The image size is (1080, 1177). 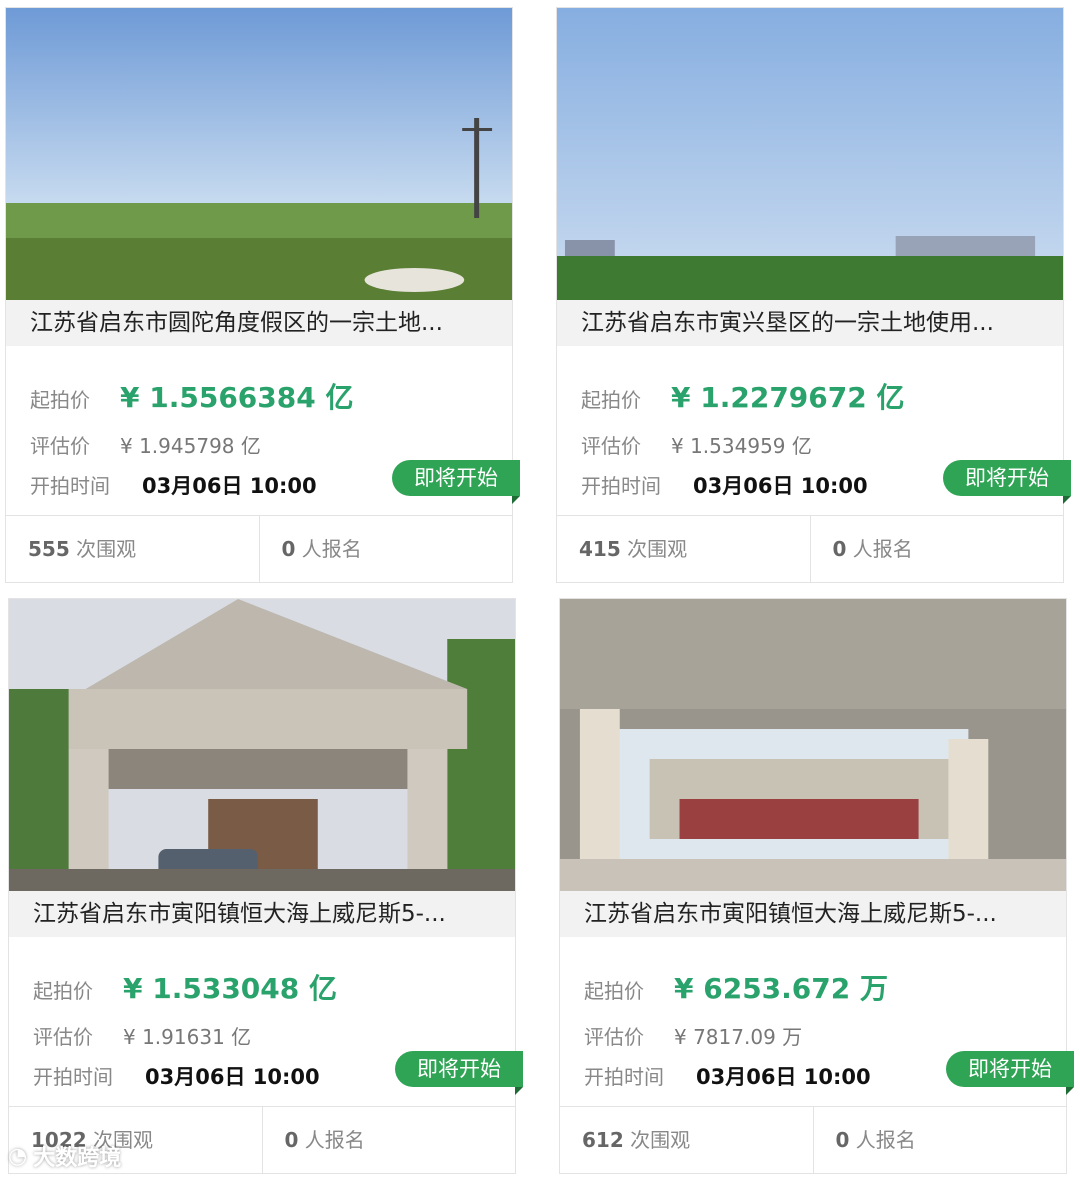 I want to click on listing-photo-farmland, so click(x=259, y=154).